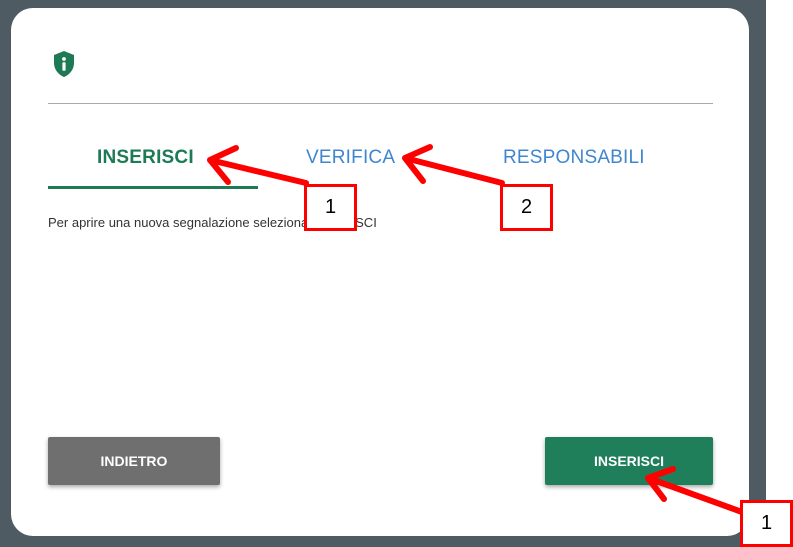  I want to click on back-button: INDIETRO, so click(134, 461).